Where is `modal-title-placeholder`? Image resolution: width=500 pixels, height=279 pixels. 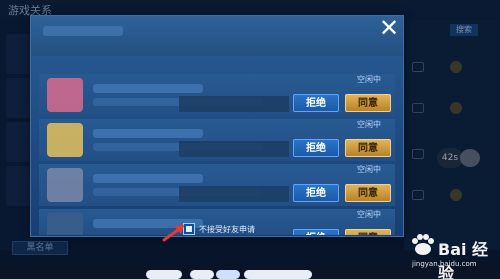 modal-title-placeholder is located at coordinates (83, 31).